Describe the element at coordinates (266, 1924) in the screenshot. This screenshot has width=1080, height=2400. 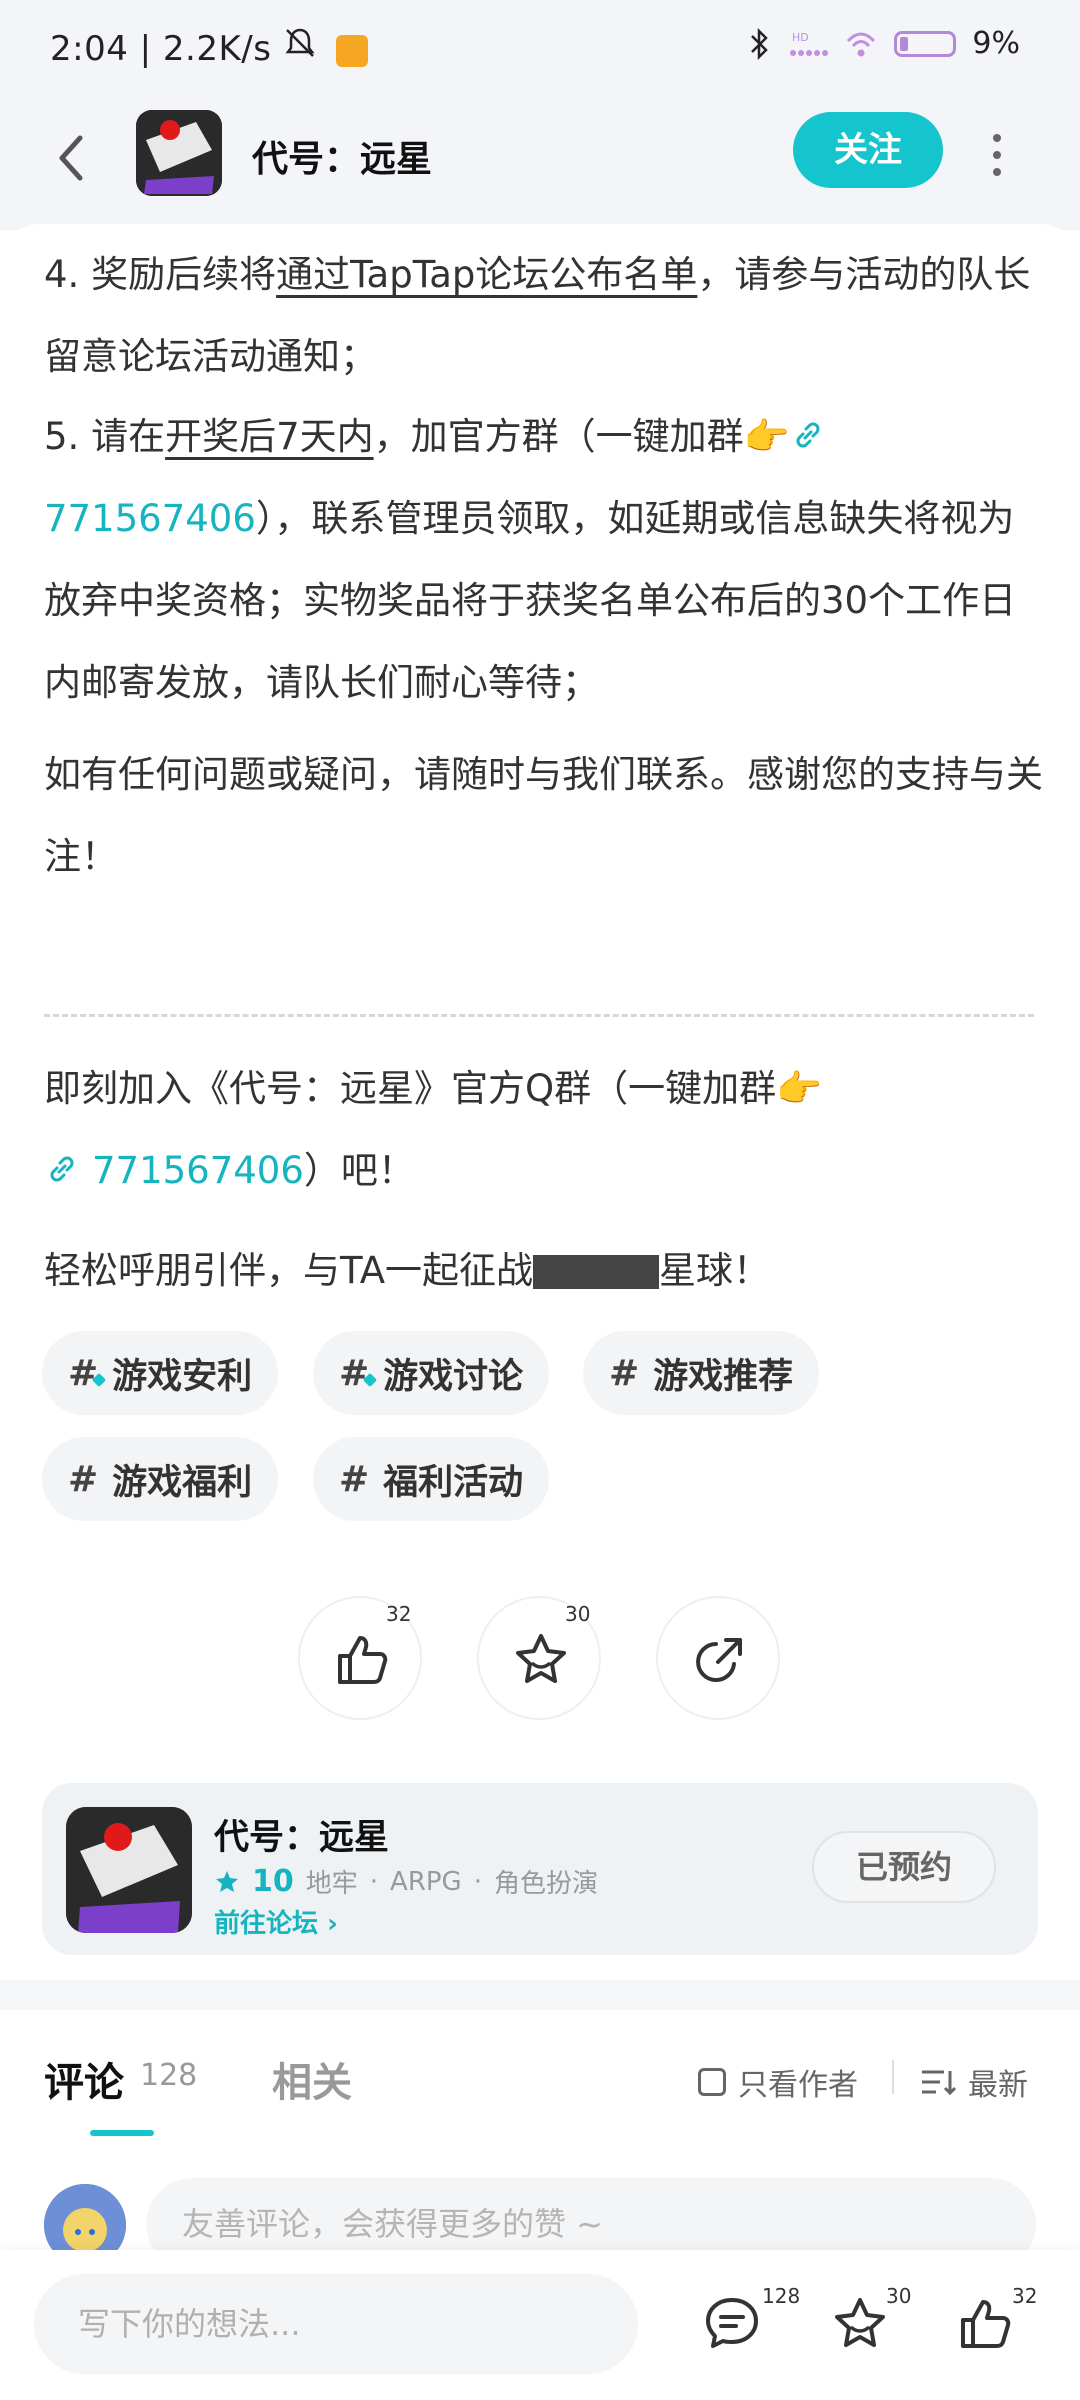
I see `forum-label: 前往论坛` at that location.